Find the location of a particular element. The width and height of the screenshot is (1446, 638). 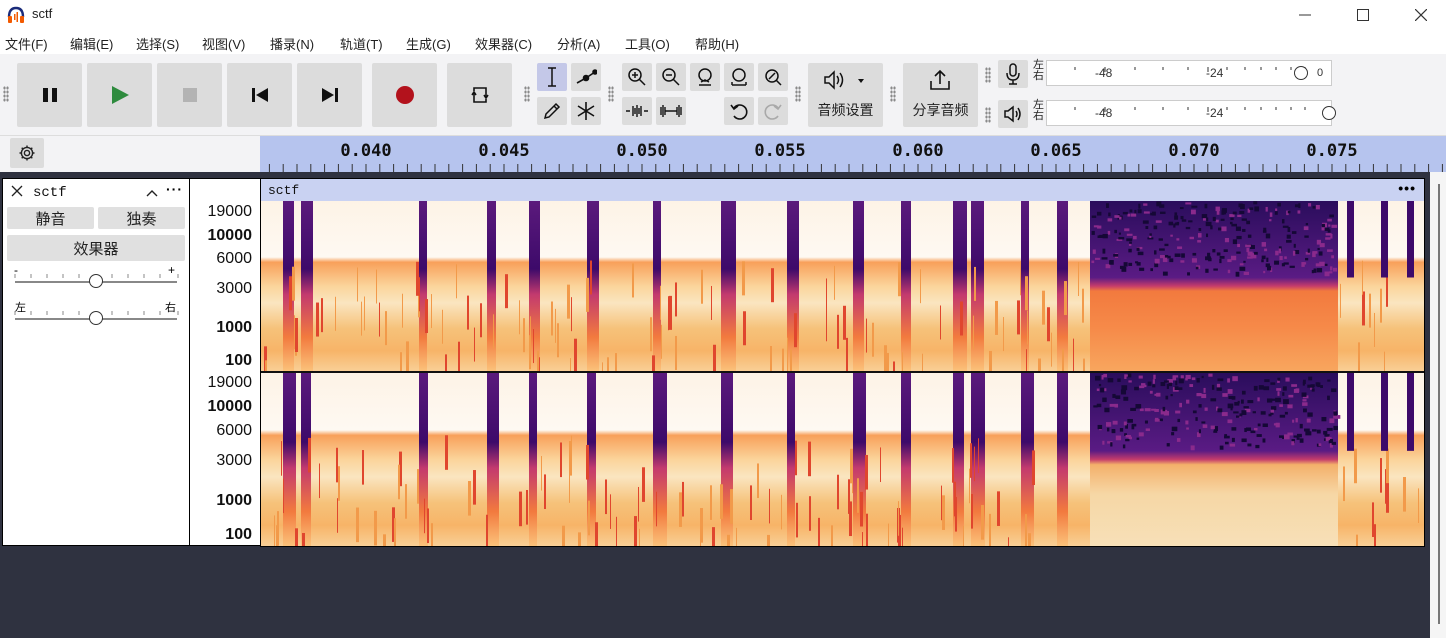

zoom-fit-icon is located at coordinates (739, 77).